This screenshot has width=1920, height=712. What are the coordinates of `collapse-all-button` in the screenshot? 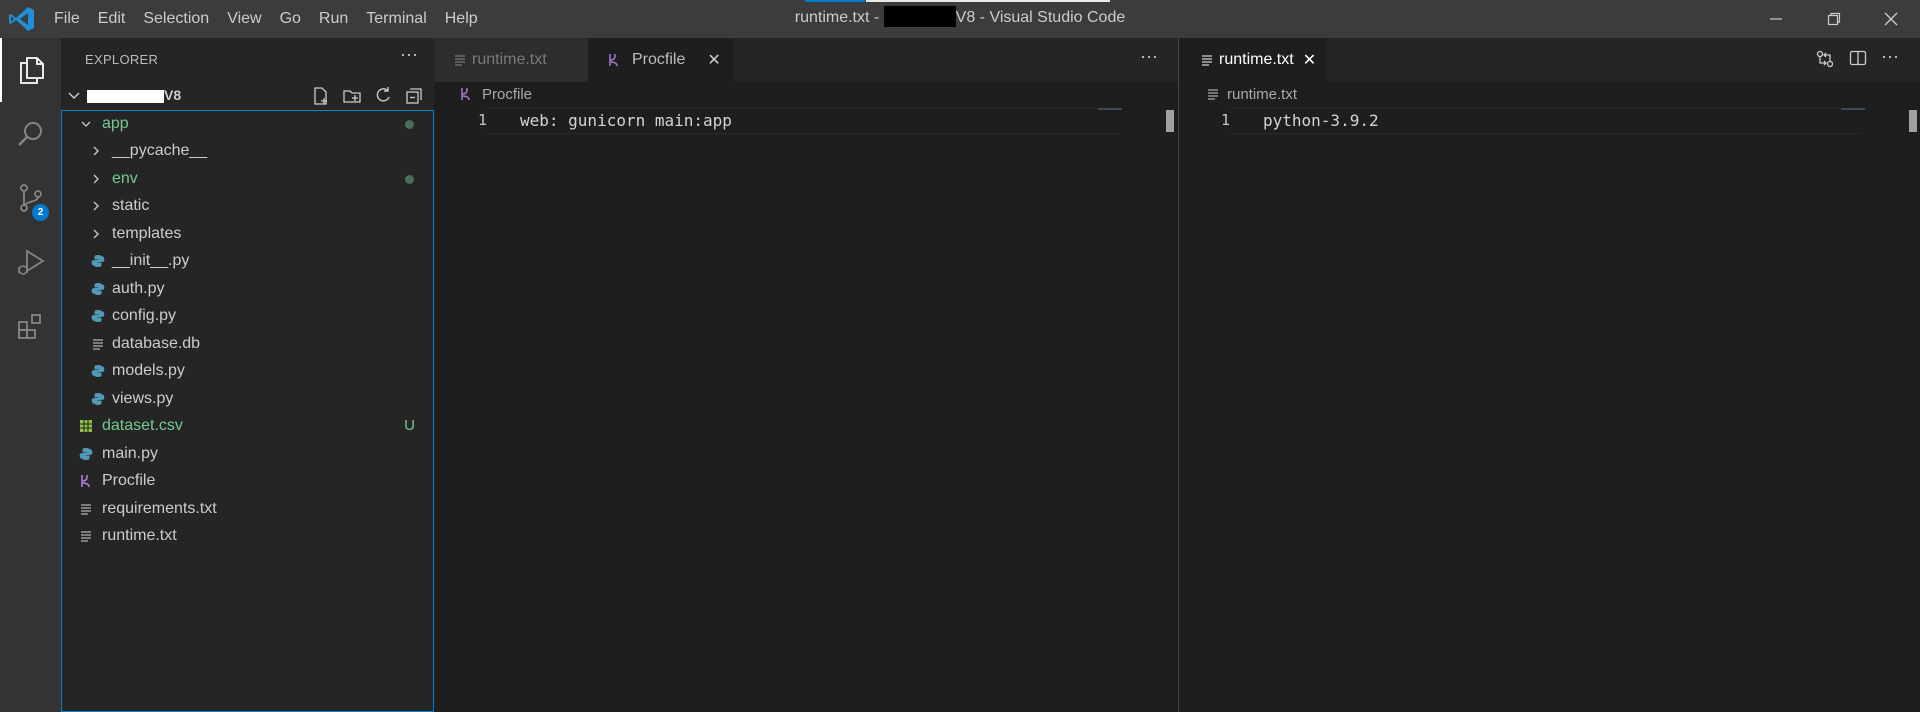 It's located at (413, 96).